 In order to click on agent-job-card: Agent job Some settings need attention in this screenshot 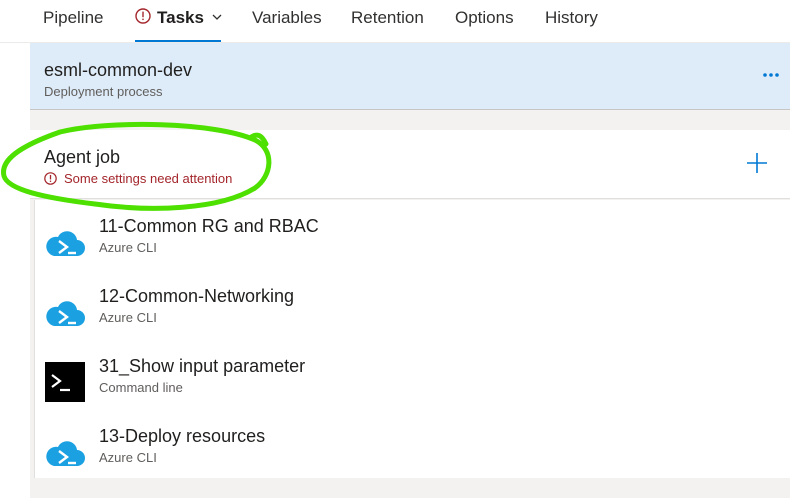, I will do `click(410, 164)`.